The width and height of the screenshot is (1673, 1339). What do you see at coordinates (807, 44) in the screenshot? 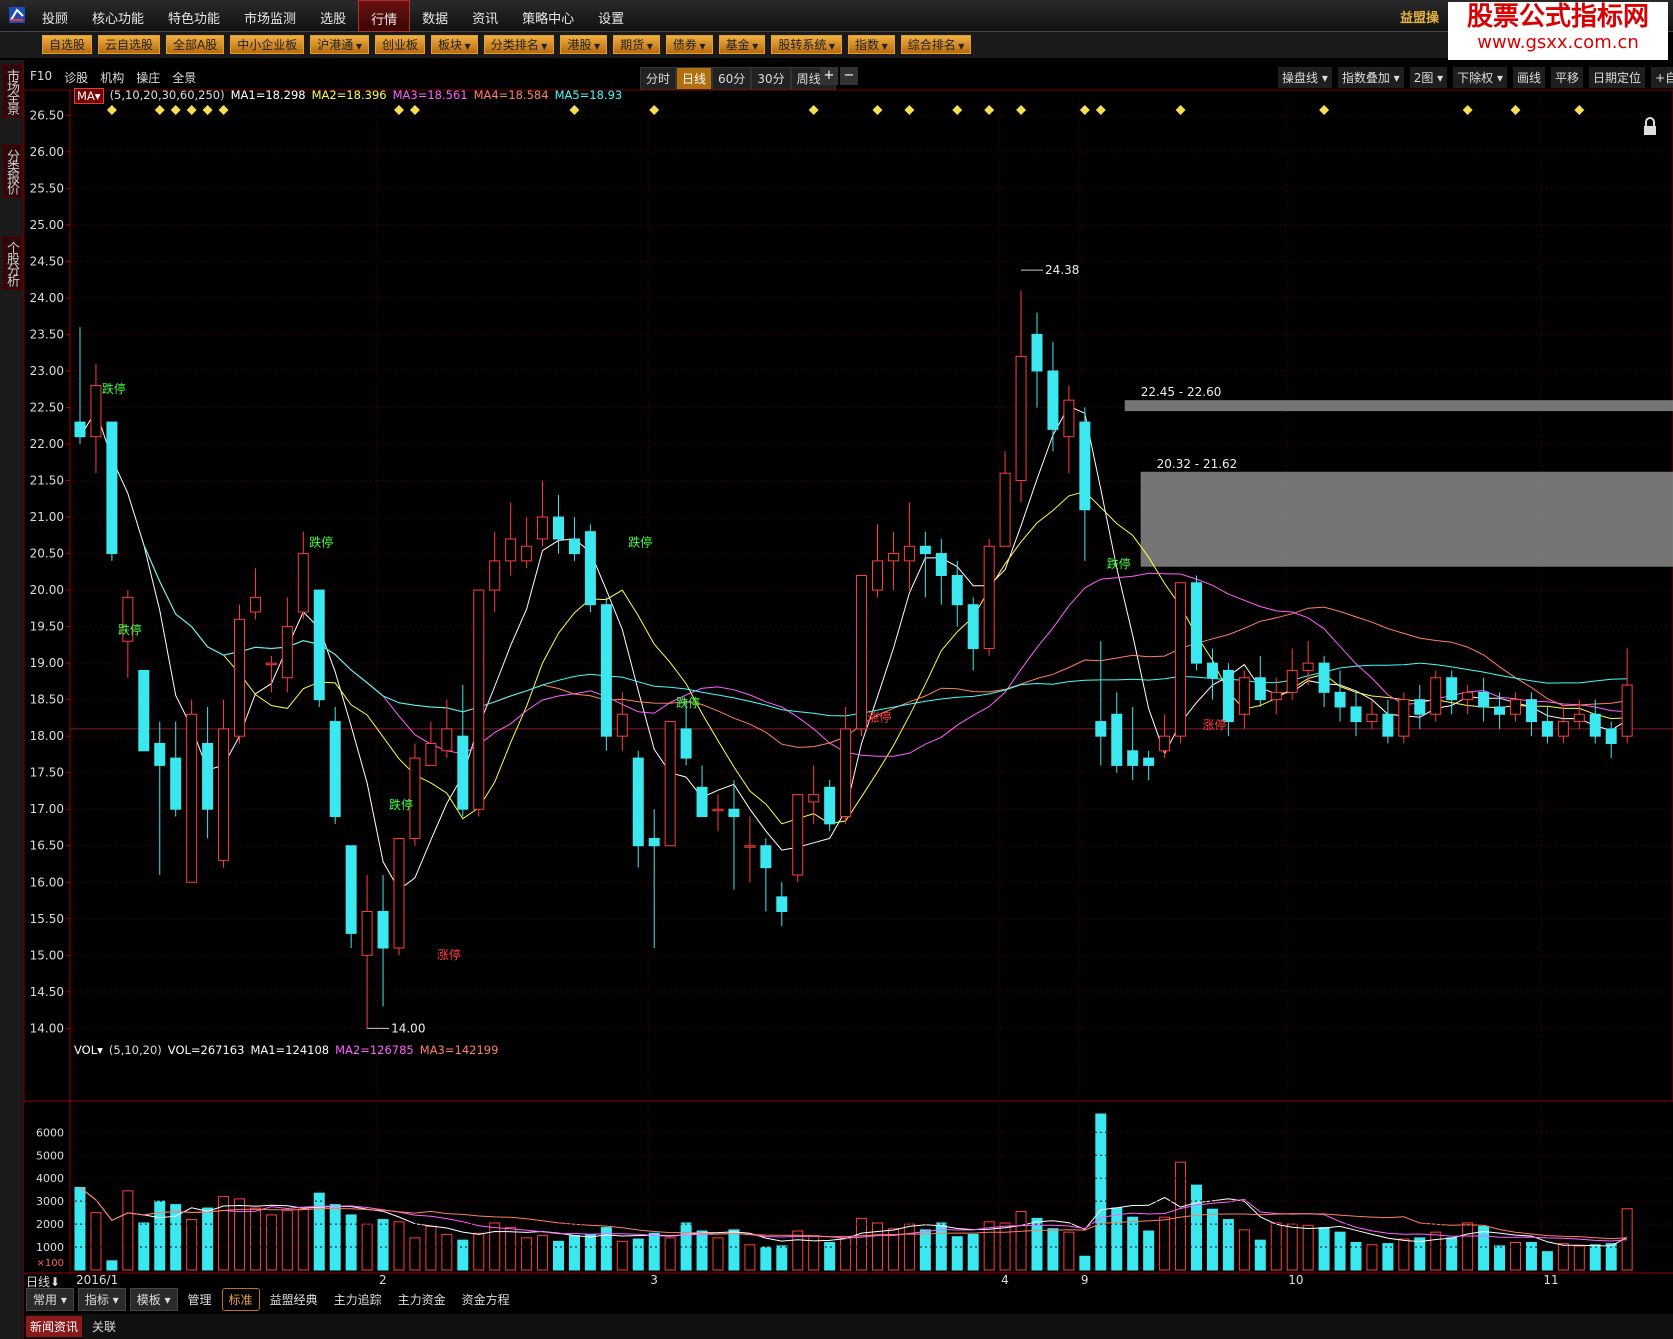
I see `quick-button: 股转系统` at bounding box center [807, 44].